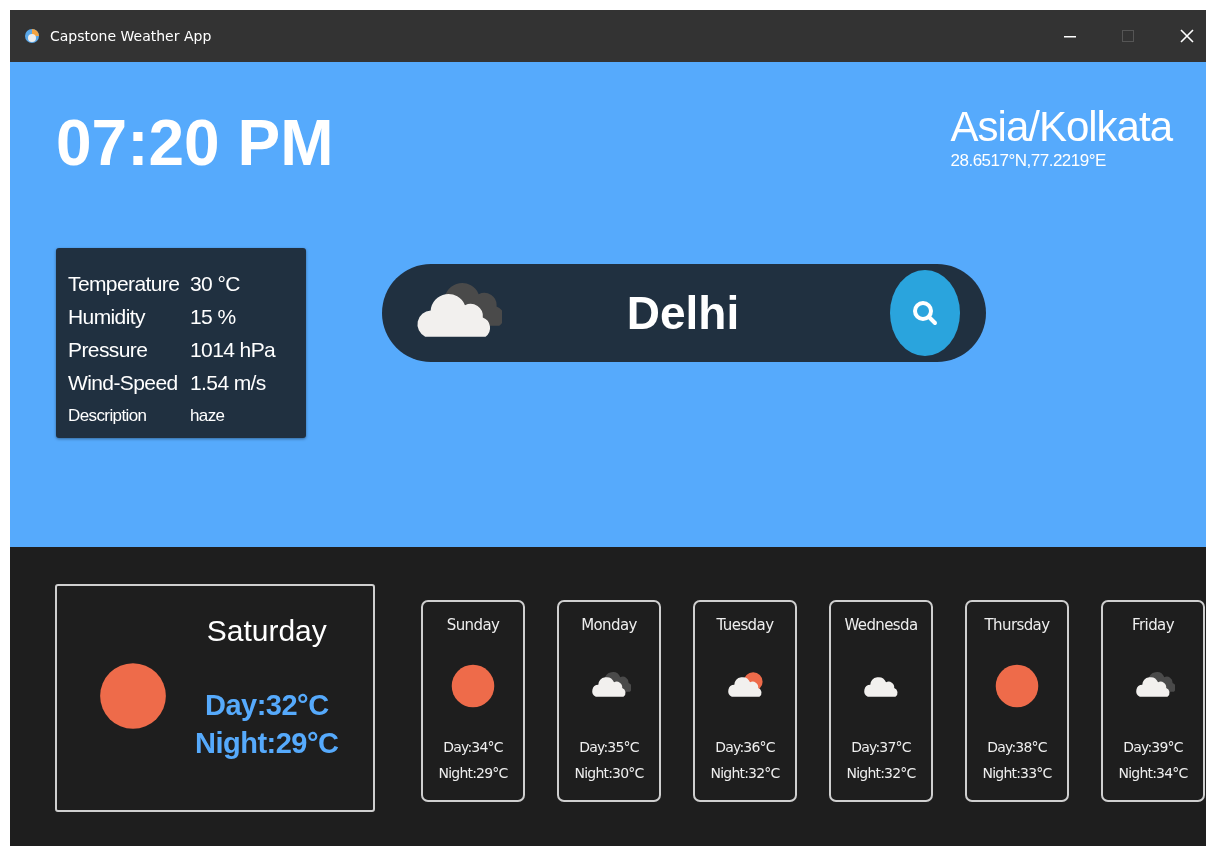 The image size is (1206, 846). Describe the element at coordinates (1017, 773) in the screenshot. I see `night-temperature: Night:33°C` at that location.